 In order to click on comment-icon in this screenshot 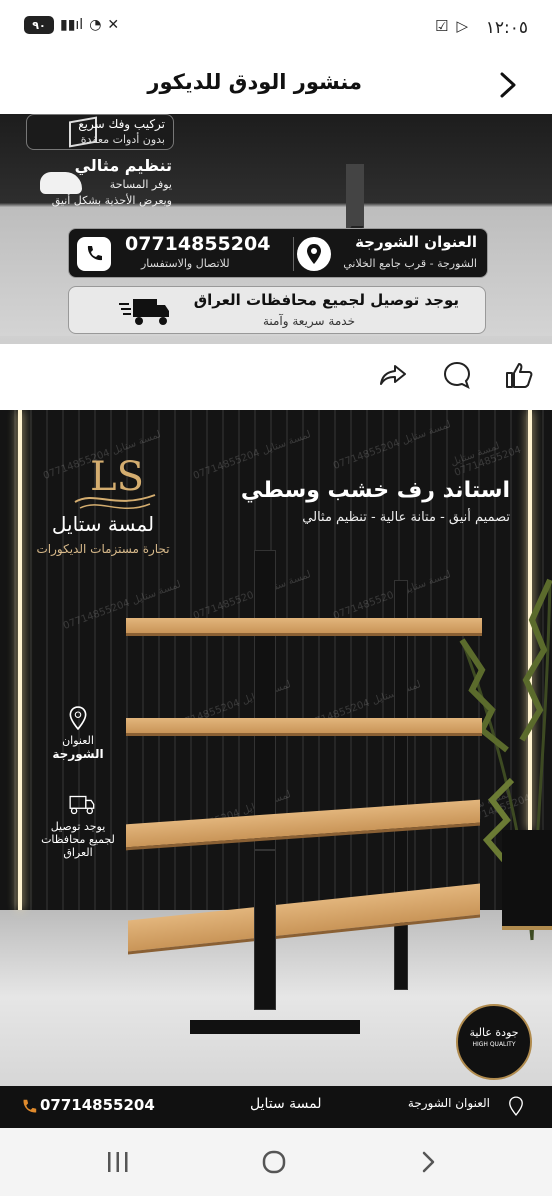, I will do `click(457, 375)`.